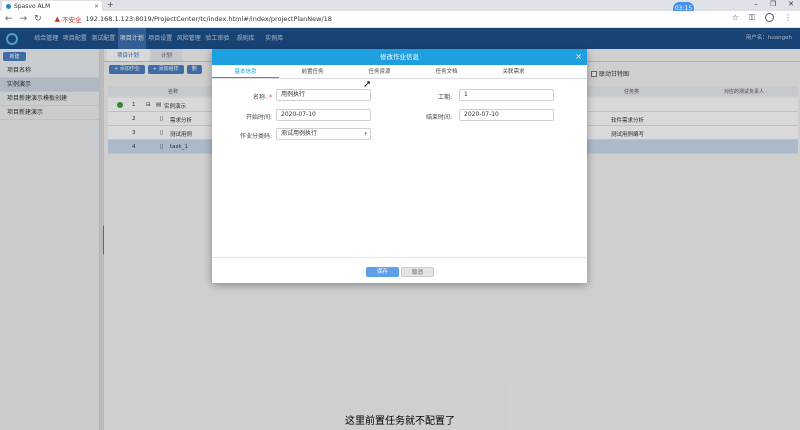  Describe the element at coordinates (382, 272) in the screenshot. I see `save-button: 保存` at that location.